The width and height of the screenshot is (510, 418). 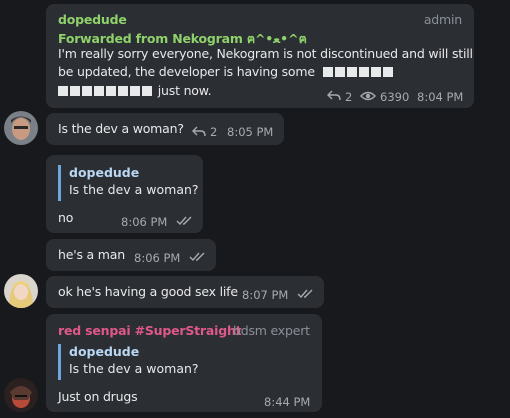 I want to click on message-bubble: dopedude Is the dev a woman? no 8:06 PM, so click(x=124, y=194).